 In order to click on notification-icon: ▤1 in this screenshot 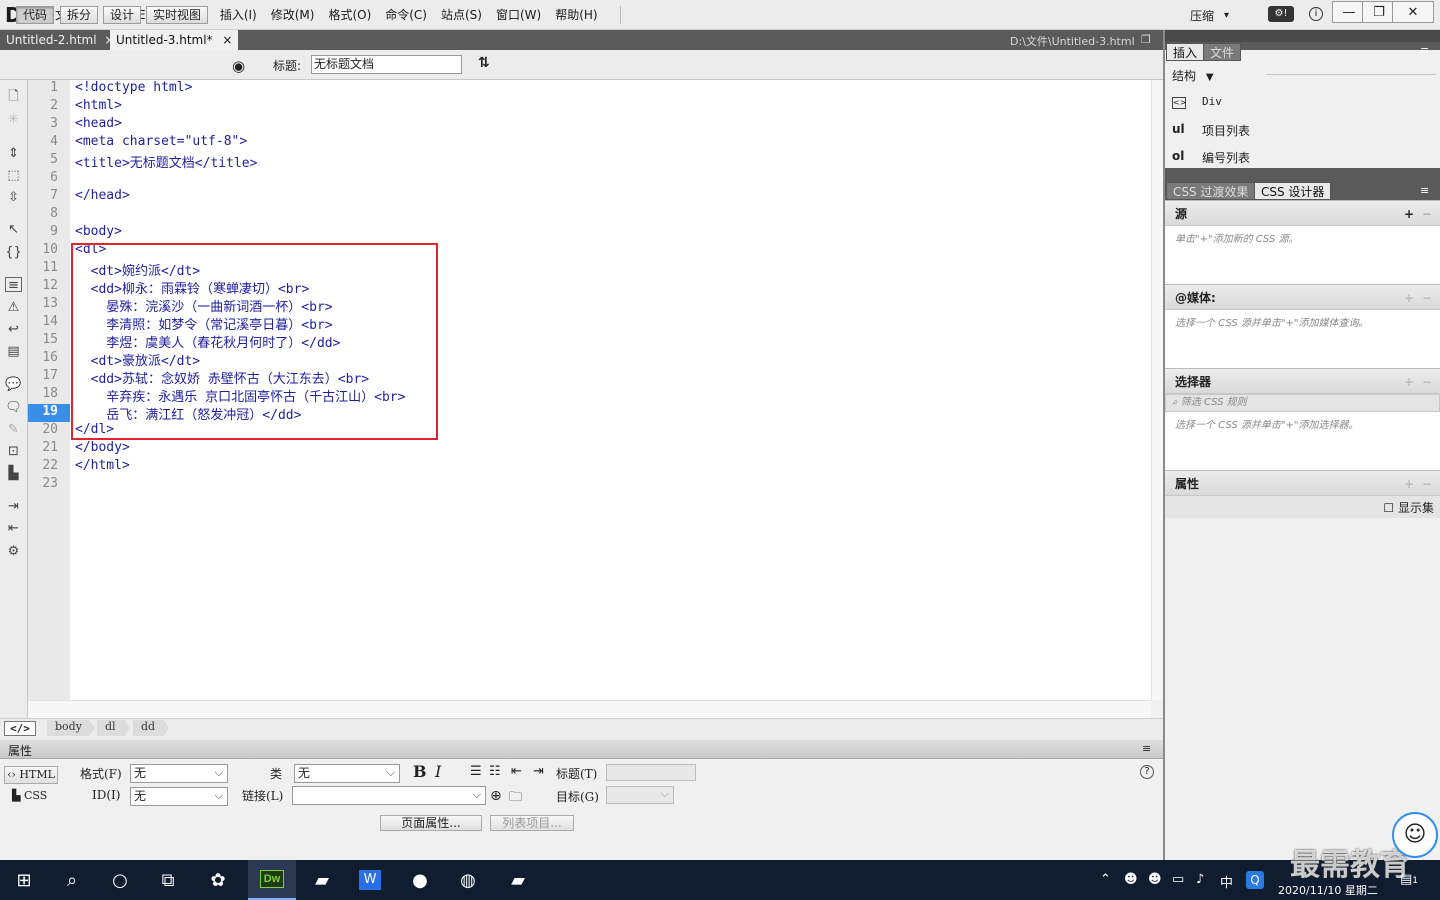, I will do `click(1409, 879)`.